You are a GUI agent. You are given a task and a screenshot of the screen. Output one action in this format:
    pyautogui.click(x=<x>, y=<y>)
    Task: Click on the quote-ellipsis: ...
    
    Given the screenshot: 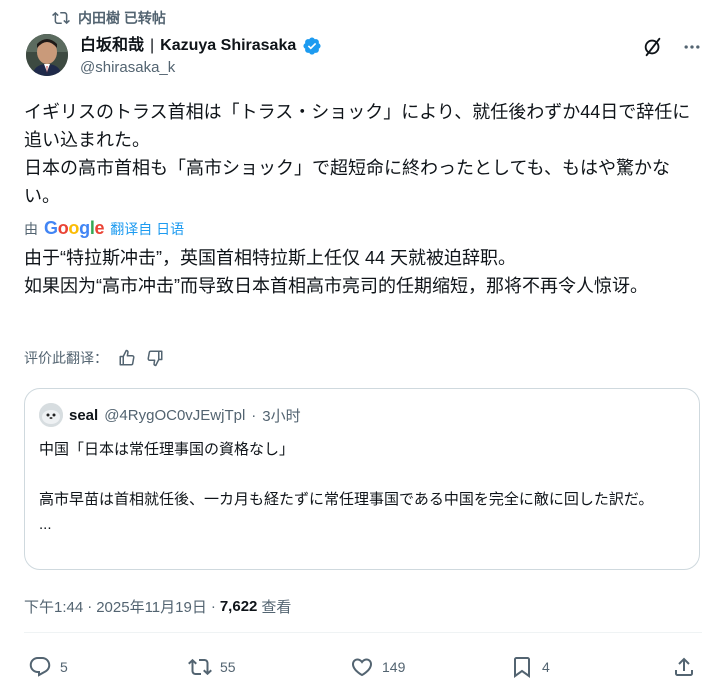 What is the action you would take?
    pyautogui.click(x=45, y=524)
    